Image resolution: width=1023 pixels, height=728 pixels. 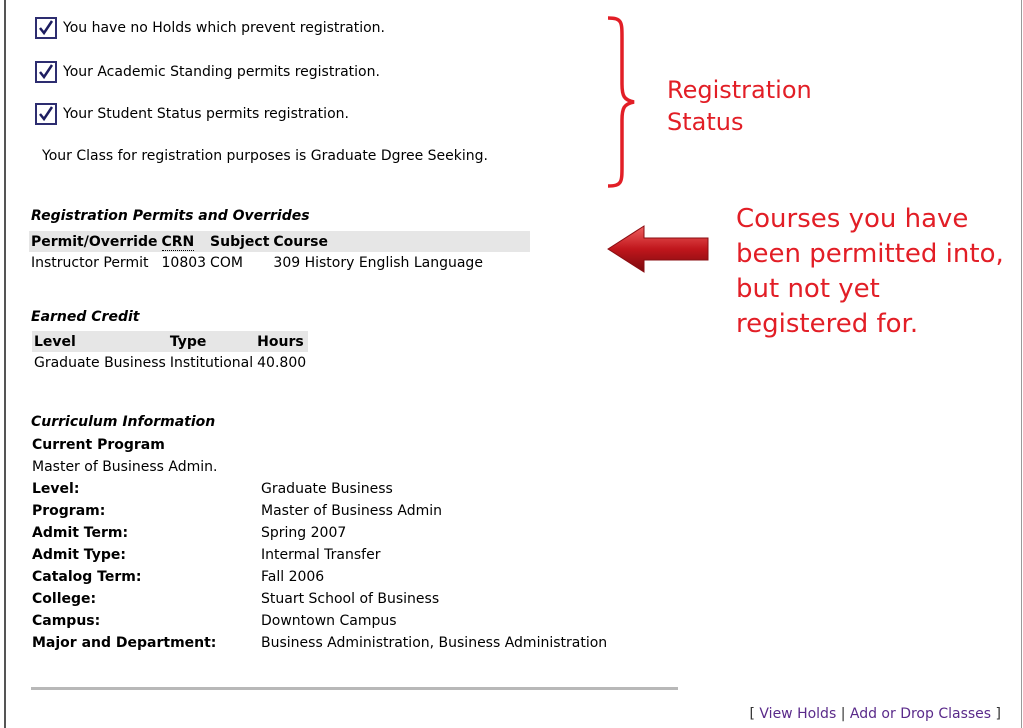 I want to click on hours-cell: 40.800, so click(x=282, y=363).